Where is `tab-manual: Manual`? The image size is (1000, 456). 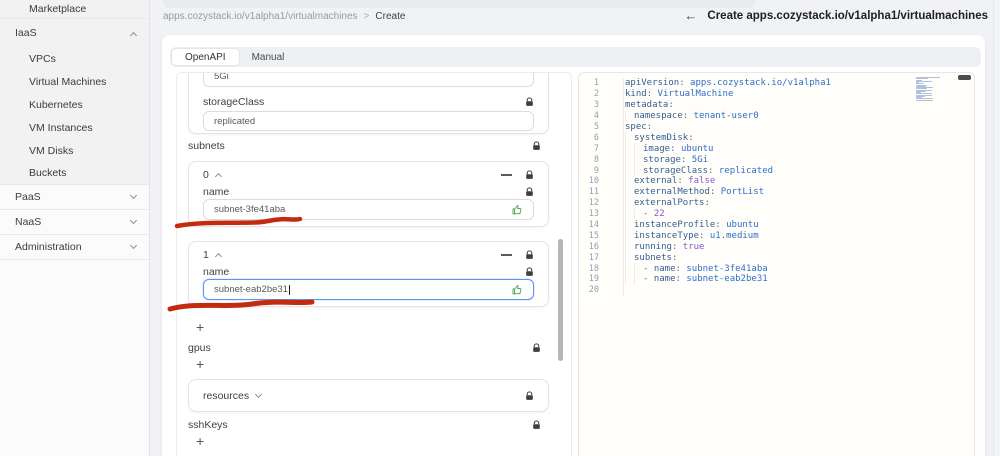 tab-manual: Manual is located at coordinates (268, 57).